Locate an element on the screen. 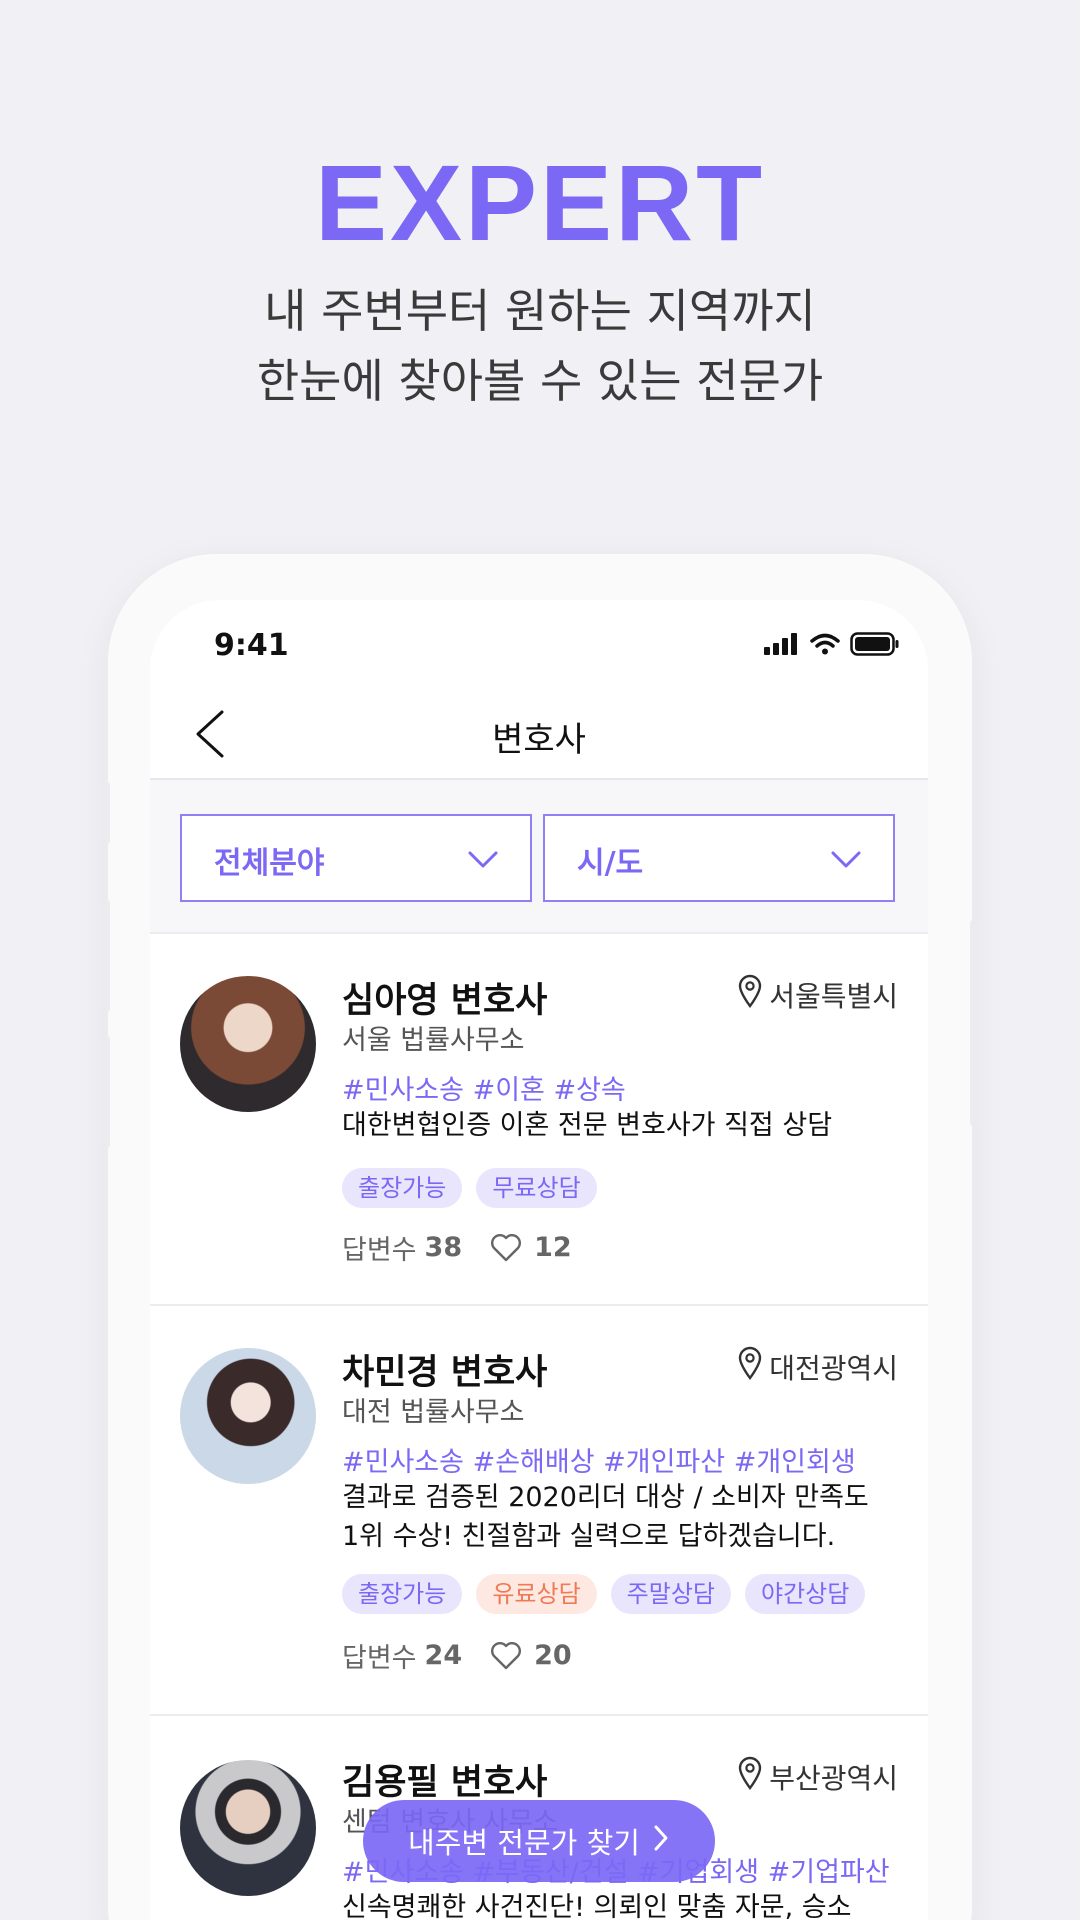 Image resolution: width=1080 pixels, height=1920 pixels. lawyer-description: 대한변협인증 이혼 전문 변호사가 직접 상담 is located at coordinates (587, 1125).